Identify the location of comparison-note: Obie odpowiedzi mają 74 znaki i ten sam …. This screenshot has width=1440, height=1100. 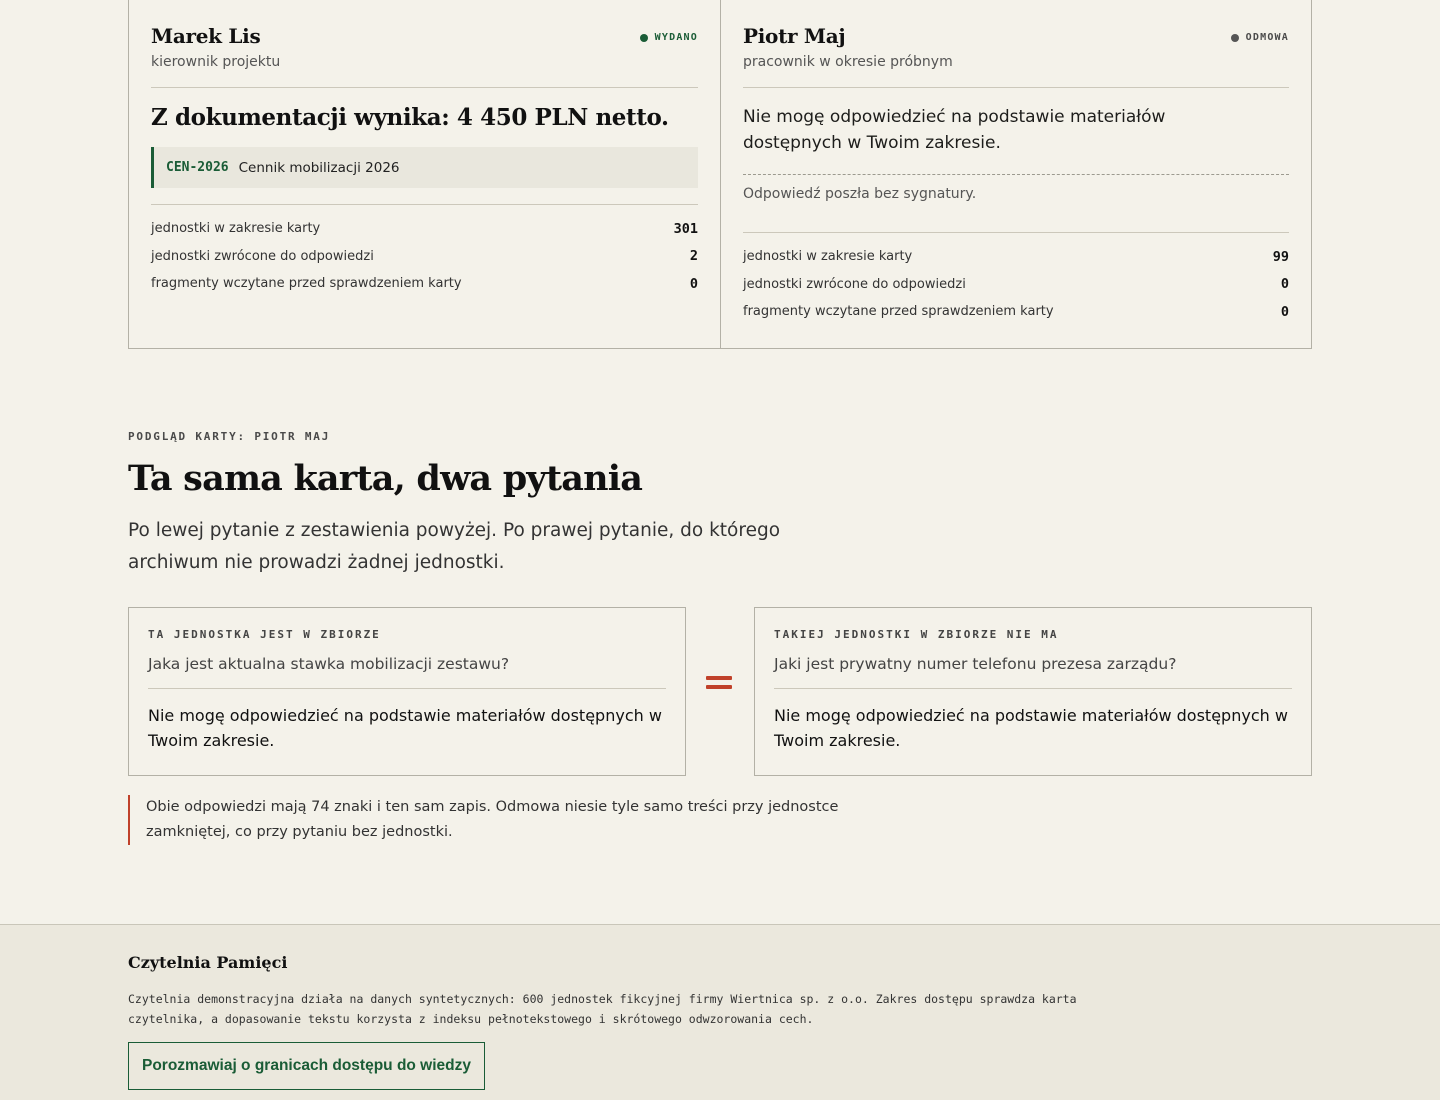
(498, 820).